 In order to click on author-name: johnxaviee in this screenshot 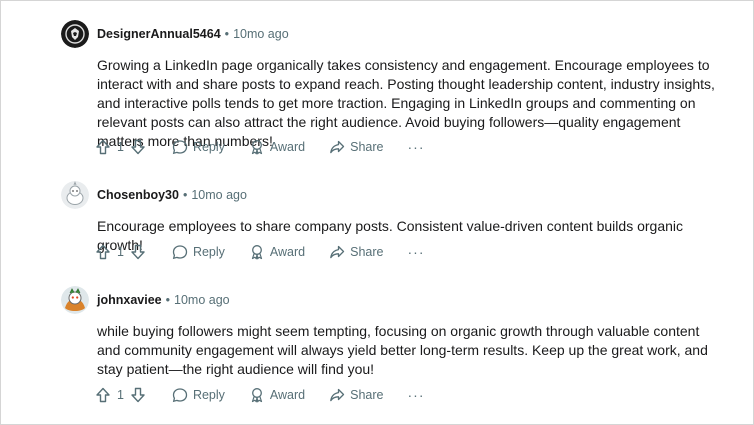, I will do `click(129, 300)`.